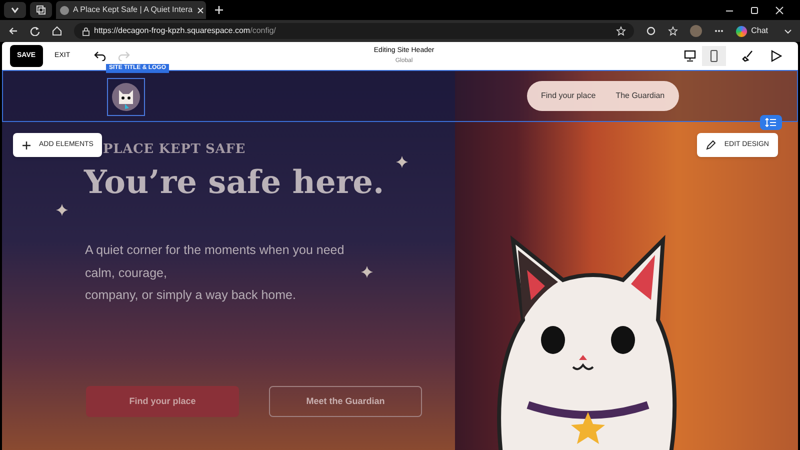 This screenshot has height=450, width=800. What do you see at coordinates (640, 96) in the screenshot?
I see `nav-link: The Guardian` at bounding box center [640, 96].